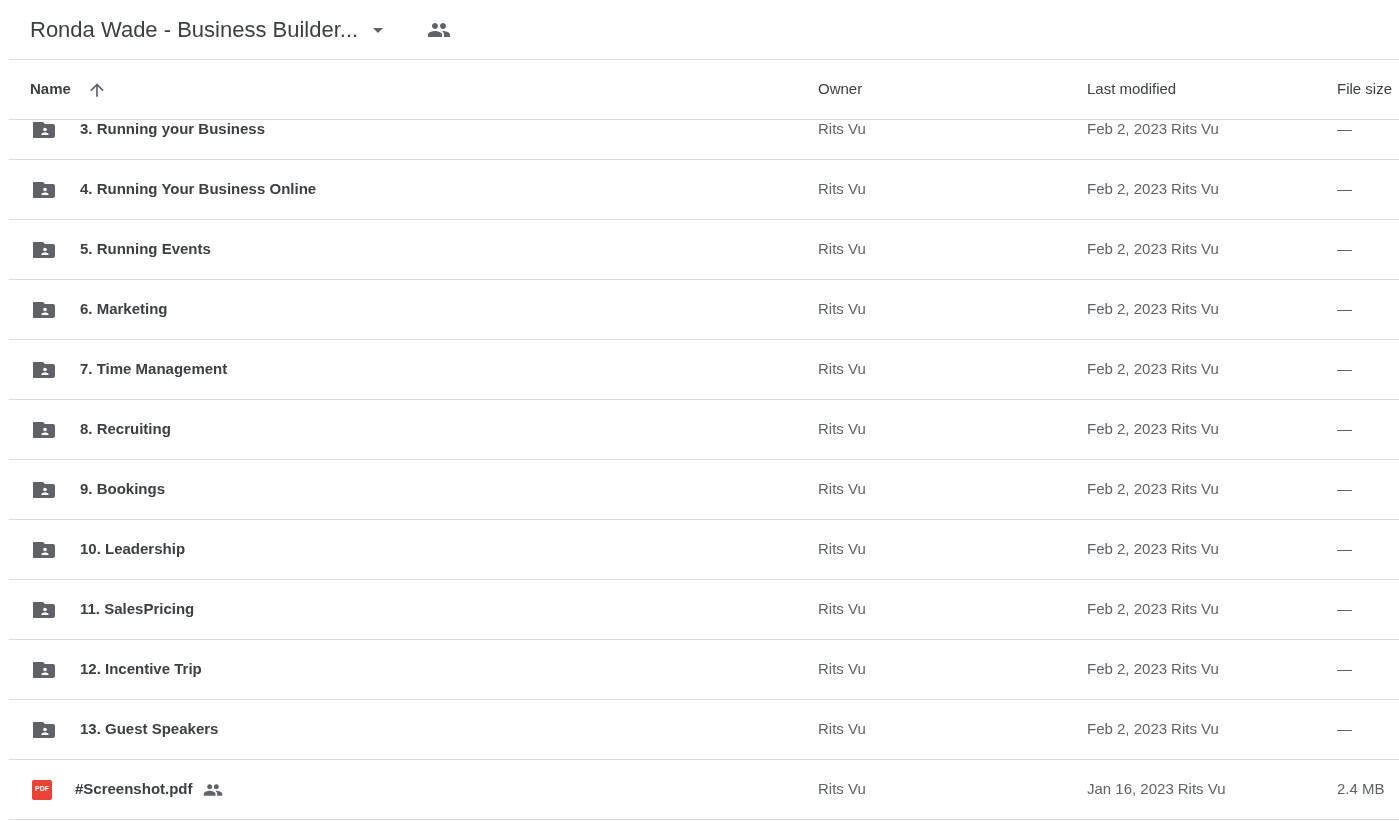 The height and width of the screenshot is (821, 1399). I want to click on file-name: 6. Marketing, so click(124, 309).